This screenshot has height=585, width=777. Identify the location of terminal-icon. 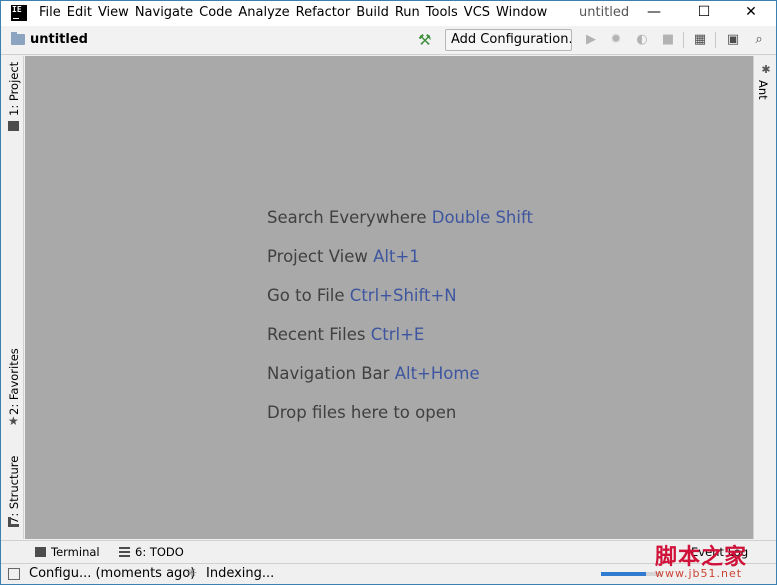
(40, 552).